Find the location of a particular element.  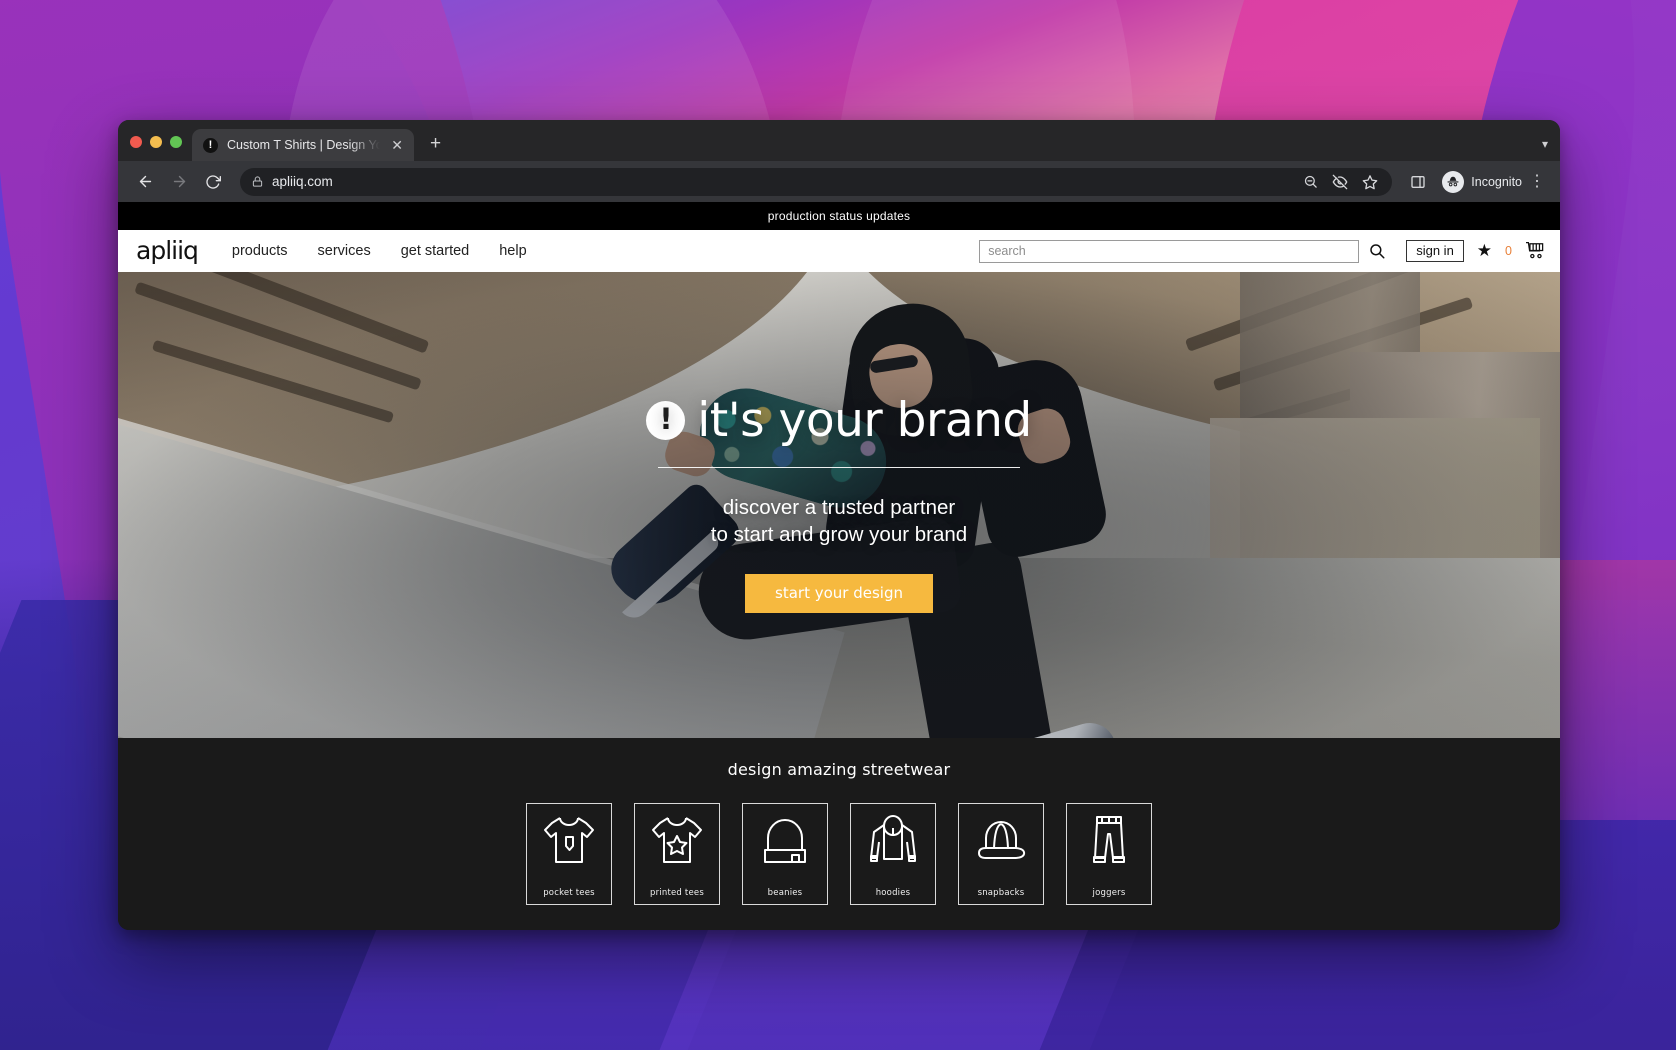

browser-tab-title: Custom T Shirts | Design Your Own Shirts is located at coordinates (304, 145).